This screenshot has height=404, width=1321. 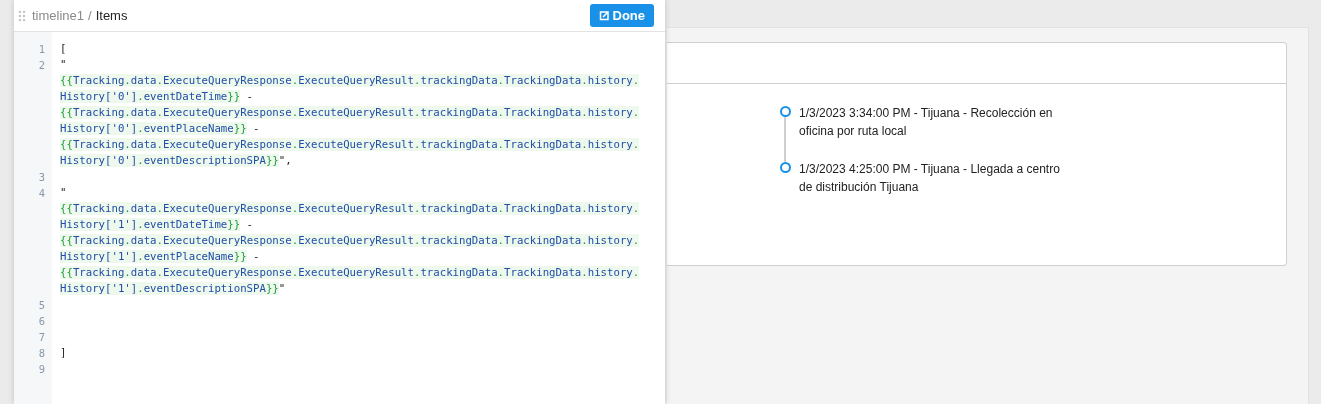 I want to click on line-number: 7, so click(x=41, y=337).